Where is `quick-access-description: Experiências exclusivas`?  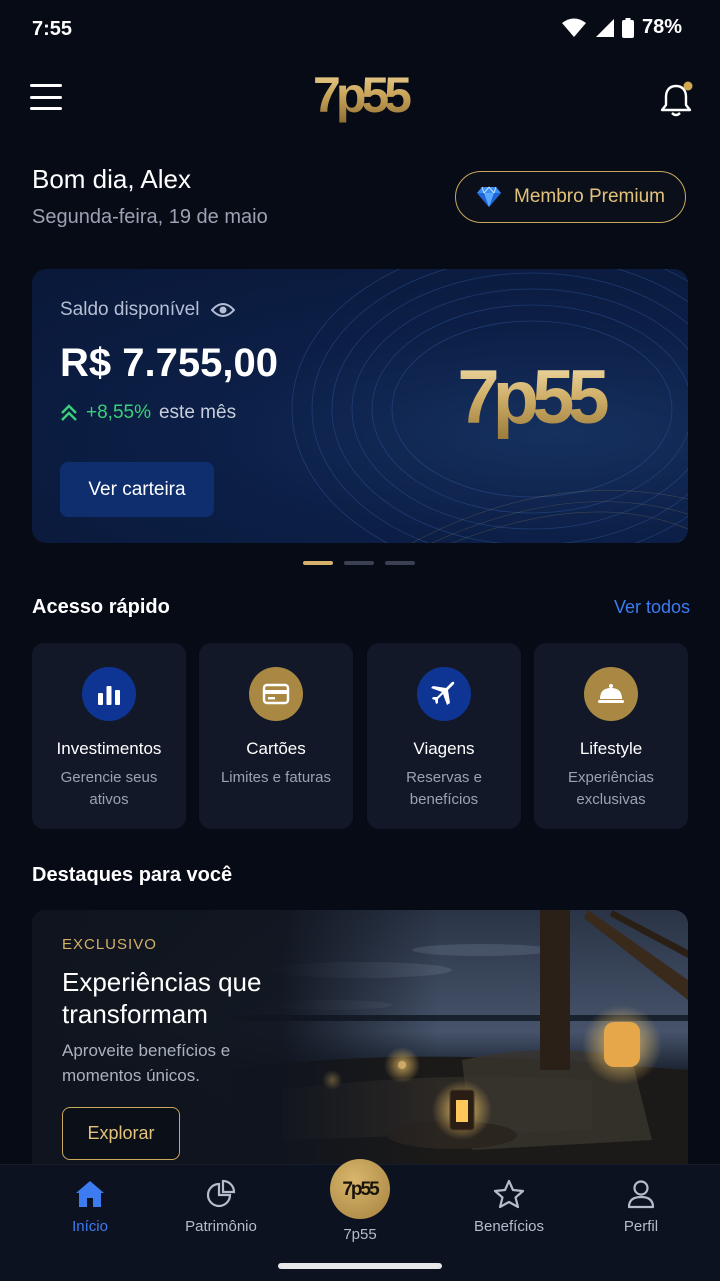
quick-access-description: Experiências exclusivas is located at coordinates (611, 788).